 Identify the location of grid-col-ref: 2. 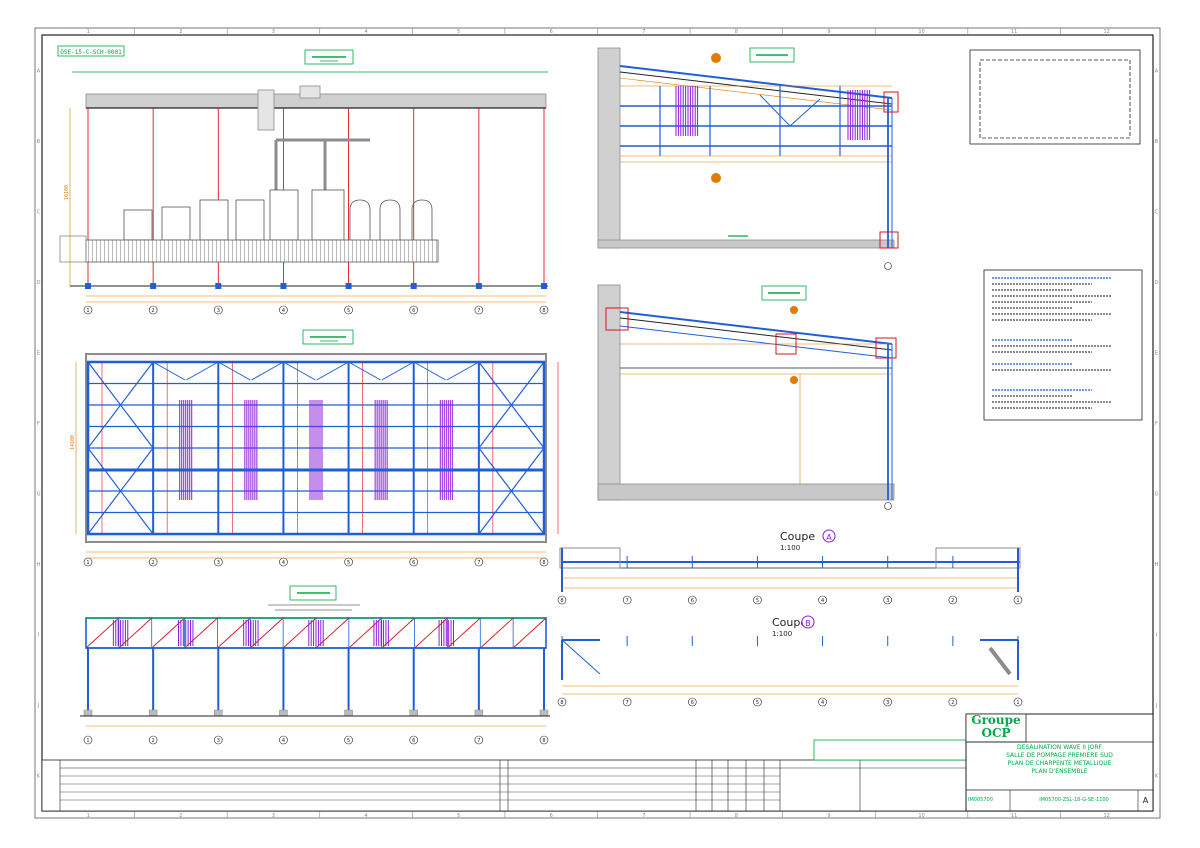
(180, 816).